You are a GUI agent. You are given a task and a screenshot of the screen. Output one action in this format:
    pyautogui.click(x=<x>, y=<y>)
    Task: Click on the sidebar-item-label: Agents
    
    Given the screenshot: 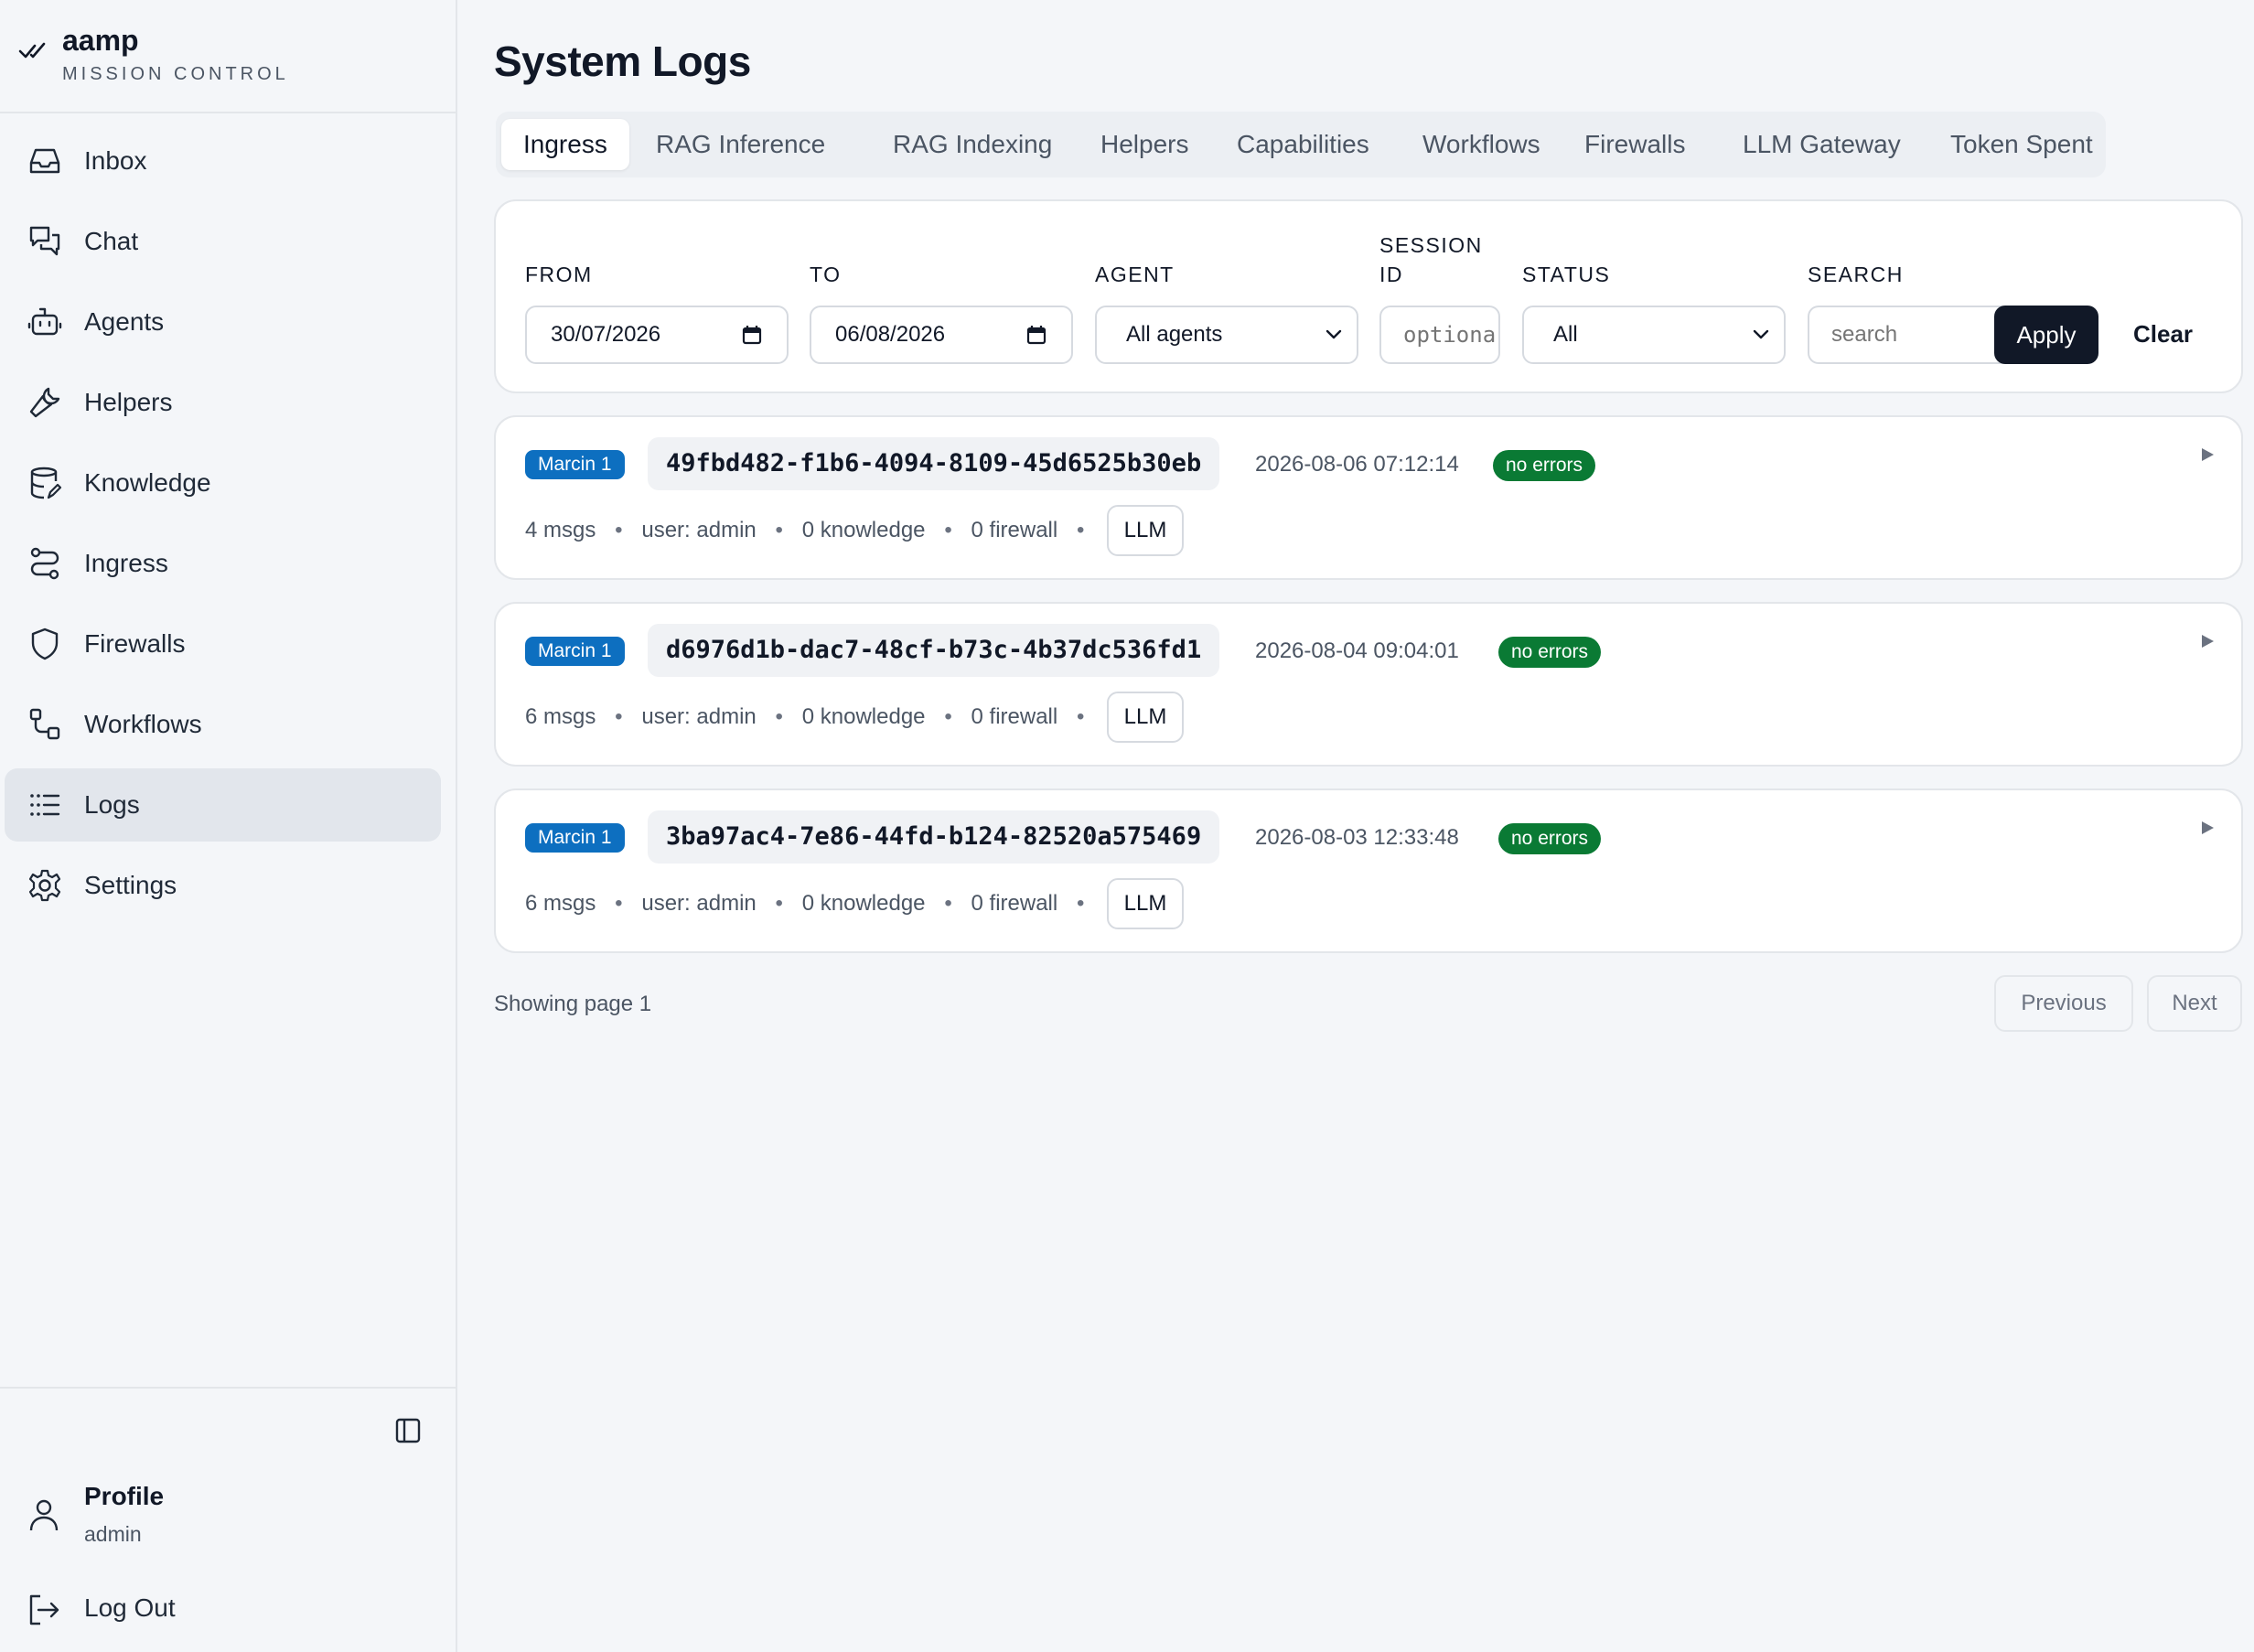 What is the action you would take?
    pyautogui.click(x=124, y=321)
    